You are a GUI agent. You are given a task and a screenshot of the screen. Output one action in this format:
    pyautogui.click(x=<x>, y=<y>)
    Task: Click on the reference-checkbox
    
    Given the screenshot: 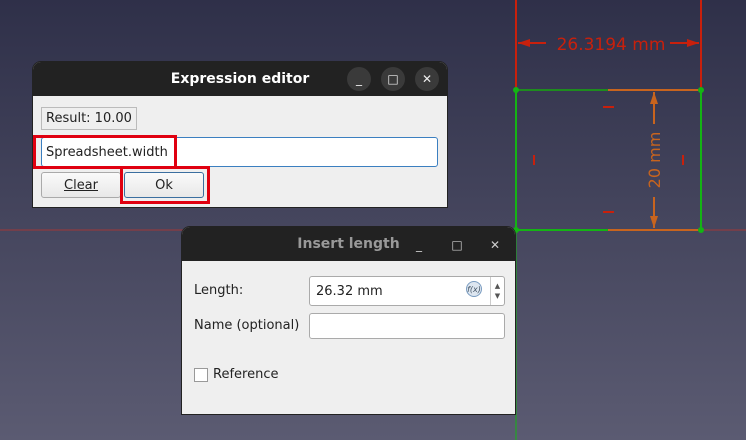 What is the action you would take?
    pyautogui.click(x=201, y=375)
    